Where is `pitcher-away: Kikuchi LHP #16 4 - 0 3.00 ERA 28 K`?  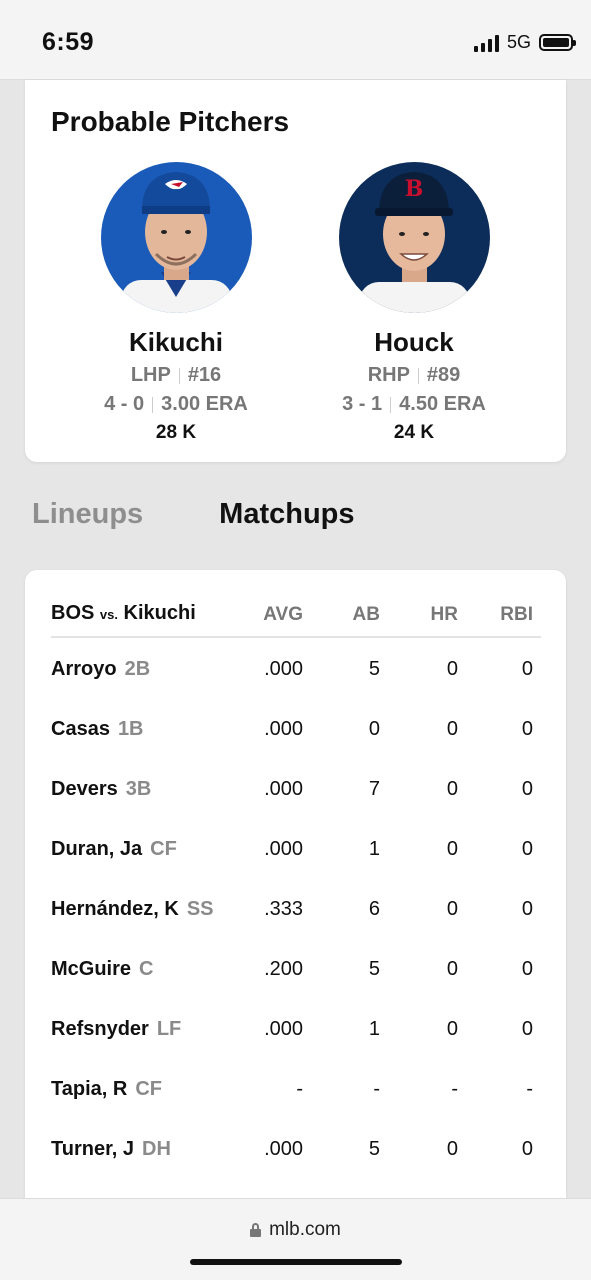
pitcher-away: Kikuchi LHP #16 4 - 0 3.00 ERA 28 K is located at coordinates (176, 303).